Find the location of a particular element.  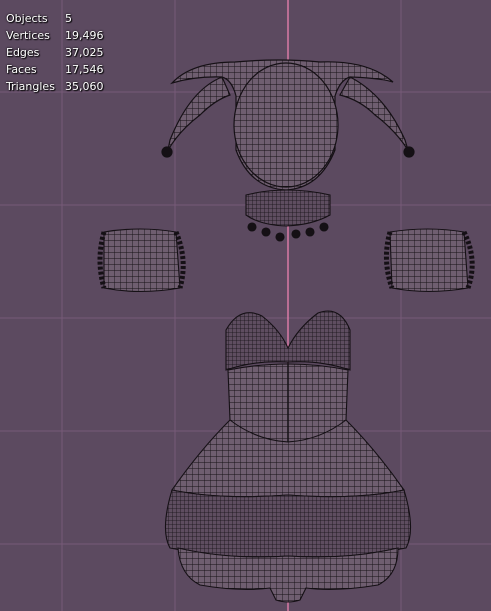

stat-value: 19,496 is located at coordinates (84, 35).